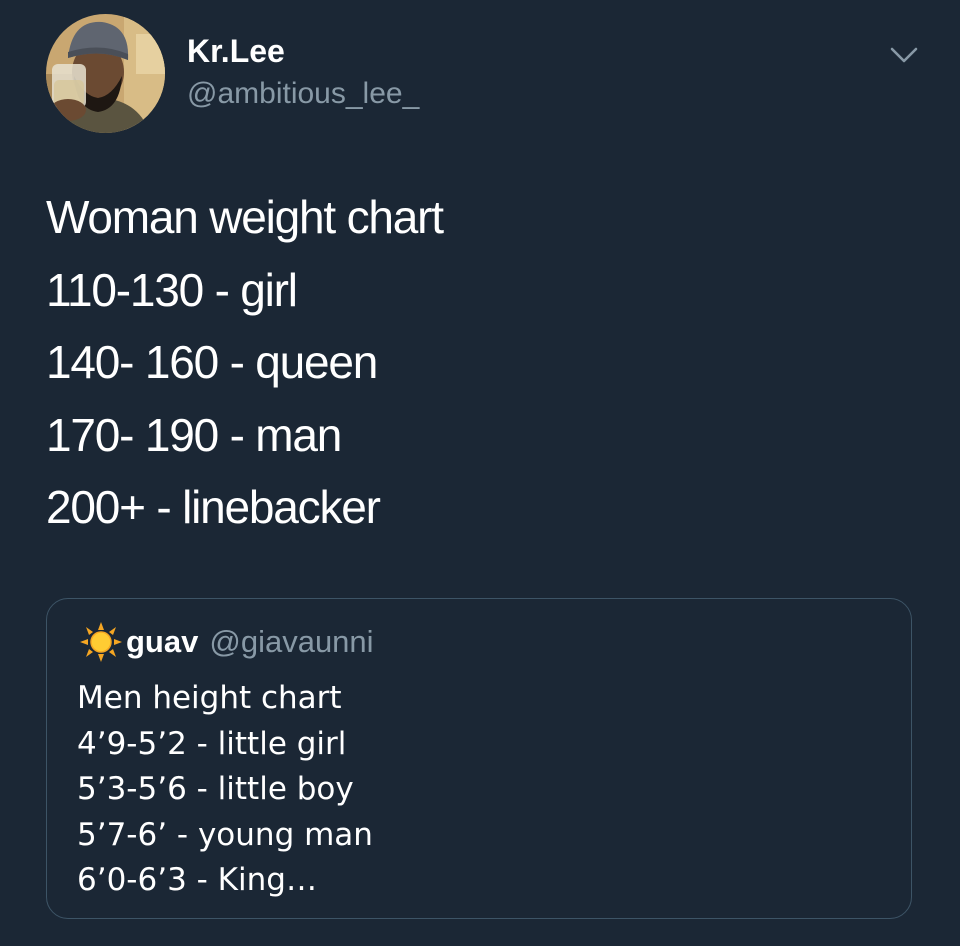  Describe the element at coordinates (162, 641) in the screenshot. I see `quoted-author-name: guav` at that location.